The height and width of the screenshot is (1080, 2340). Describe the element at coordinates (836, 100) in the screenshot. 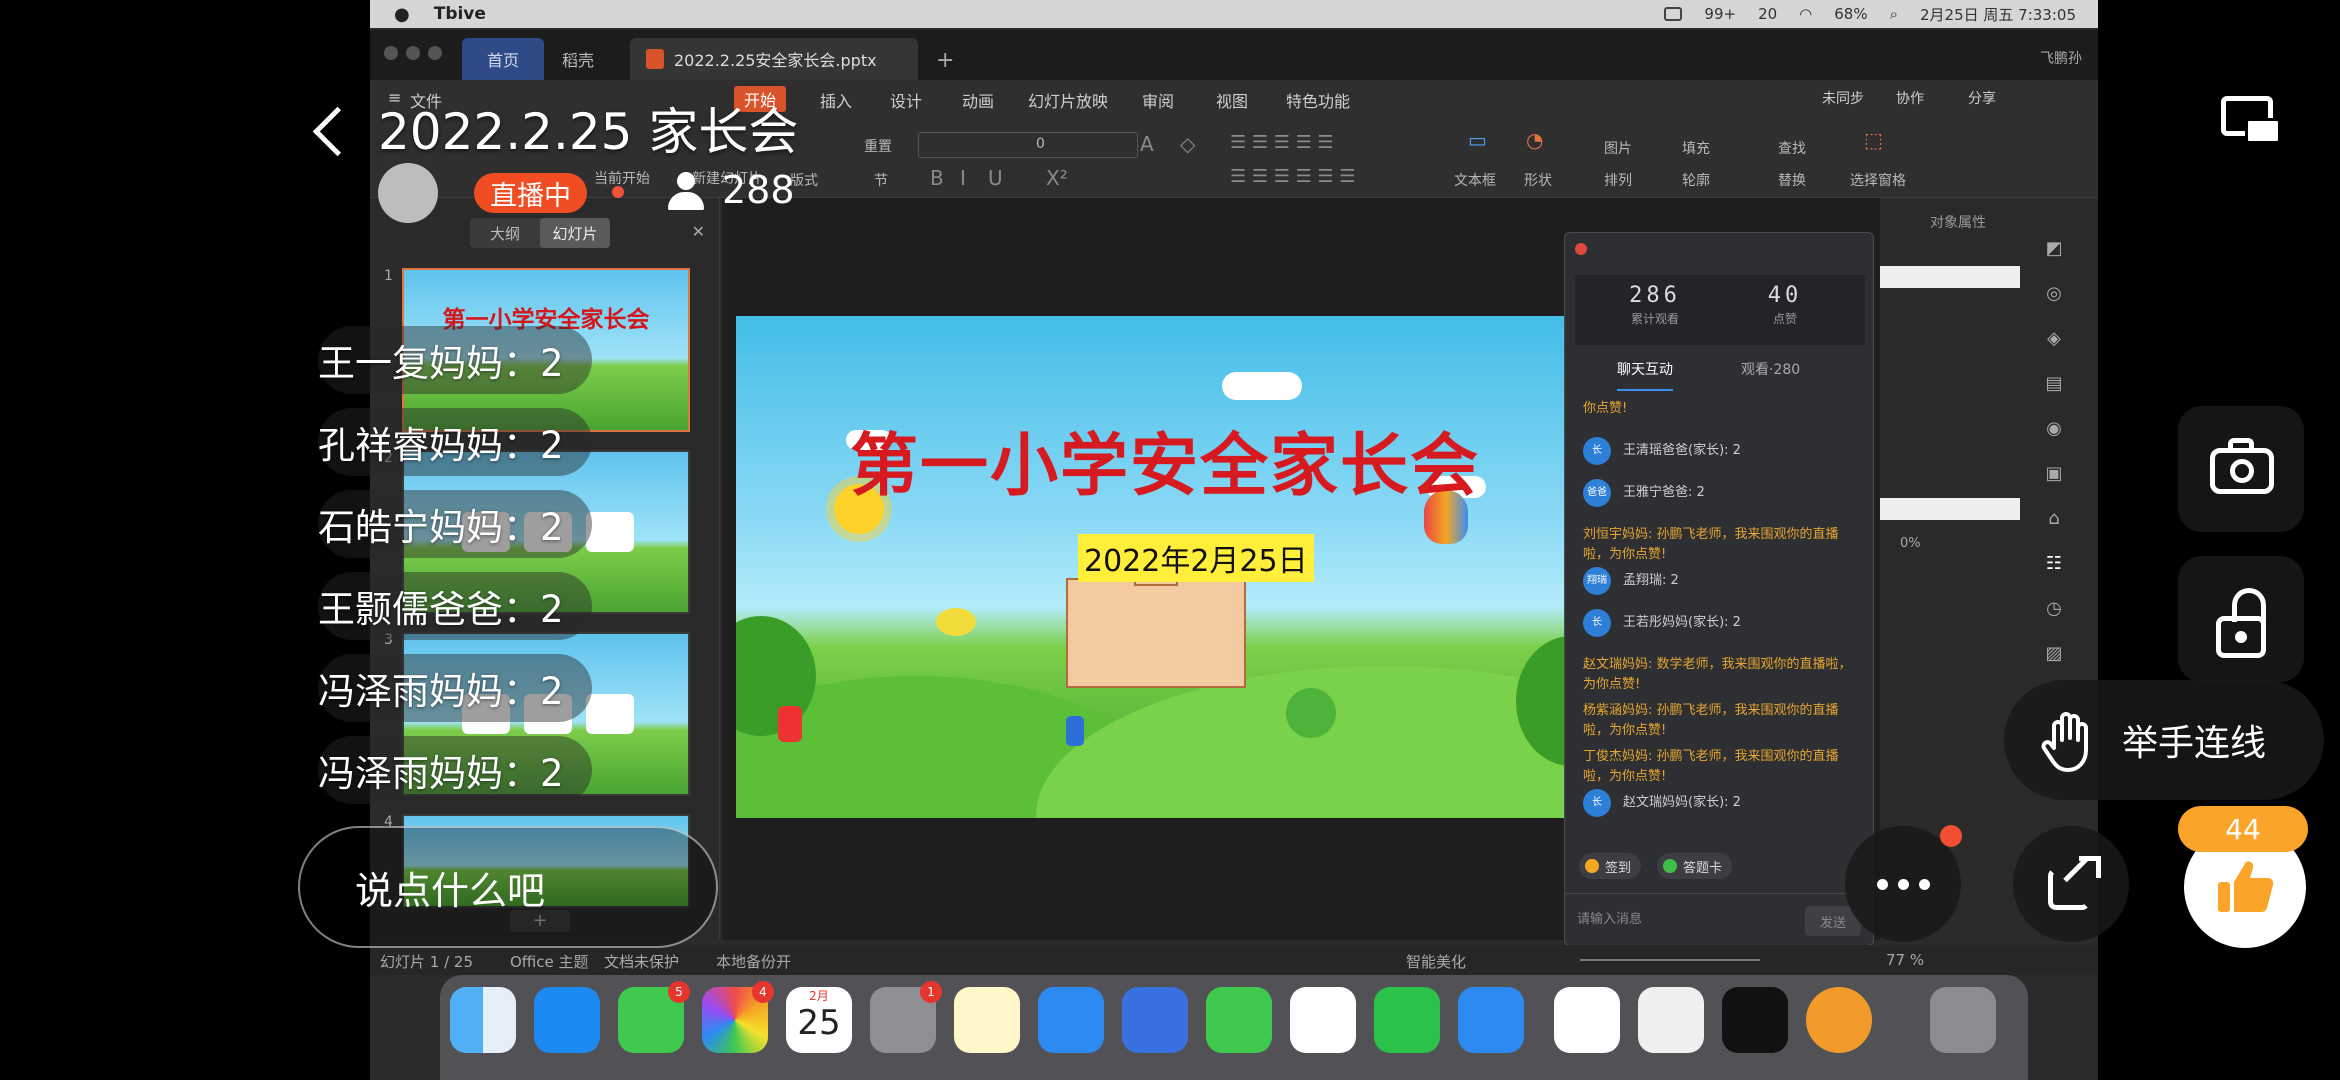

I see `menu-insert: 插入` at that location.